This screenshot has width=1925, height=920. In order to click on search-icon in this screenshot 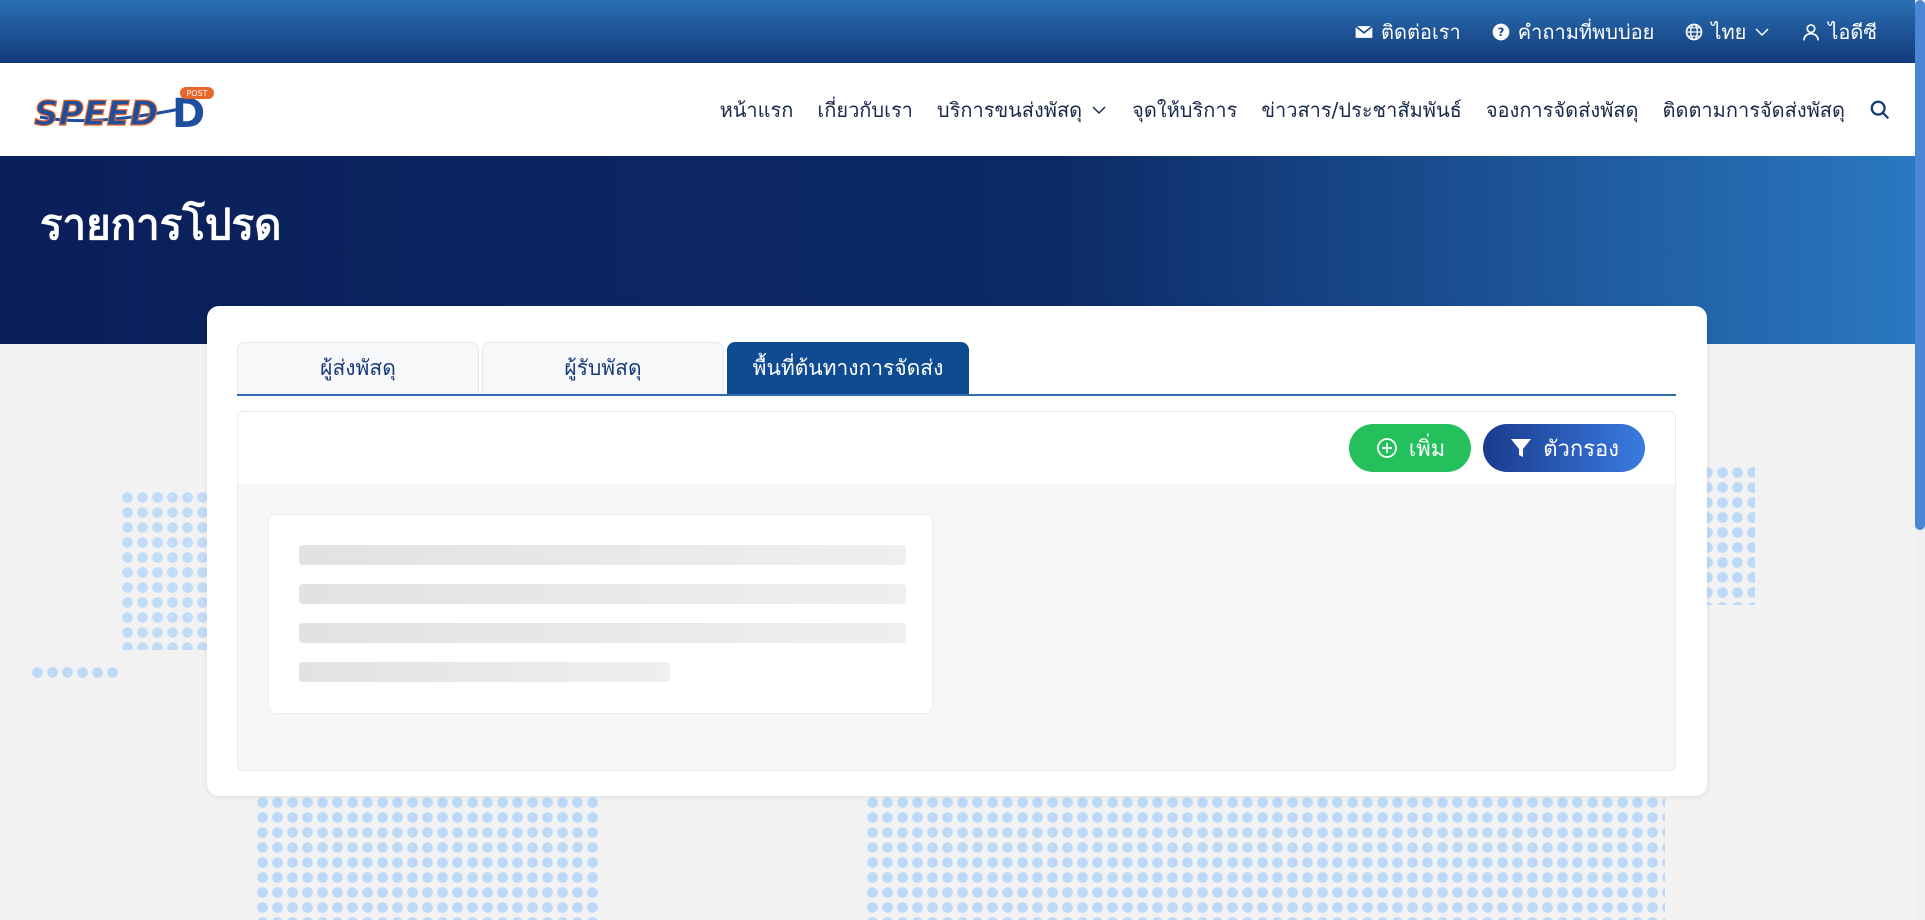, I will do `click(1880, 109)`.